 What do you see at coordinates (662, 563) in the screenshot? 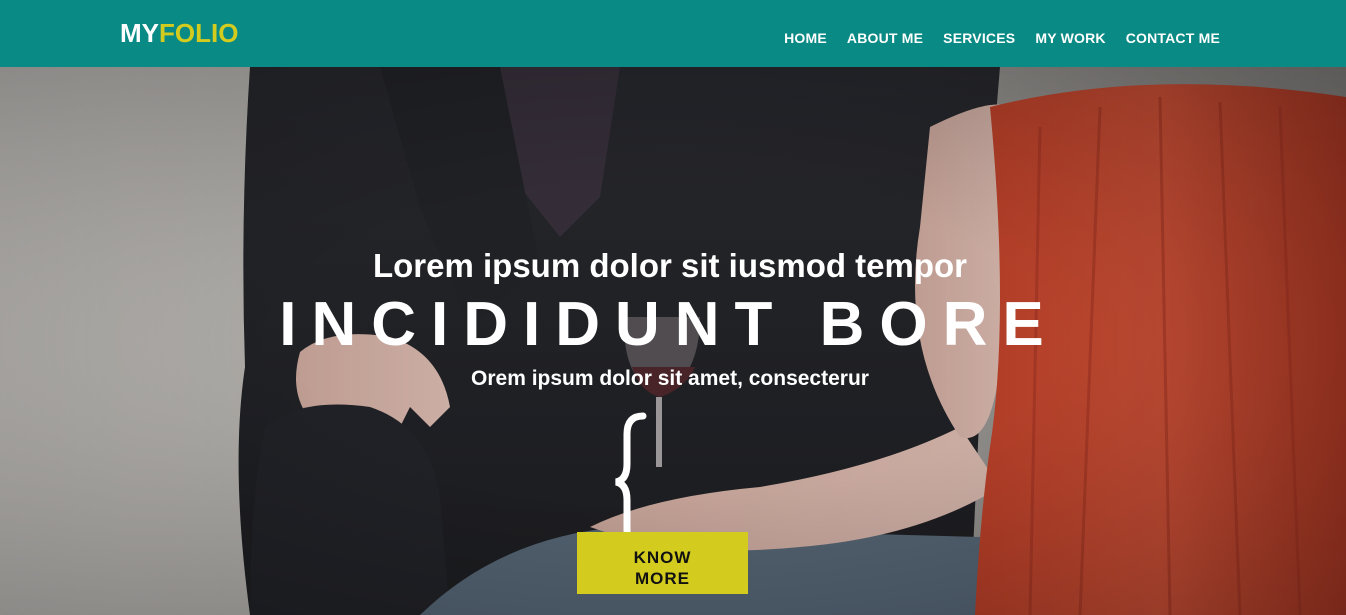
I see `know-more-button: KNOW MORE` at bounding box center [662, 563].